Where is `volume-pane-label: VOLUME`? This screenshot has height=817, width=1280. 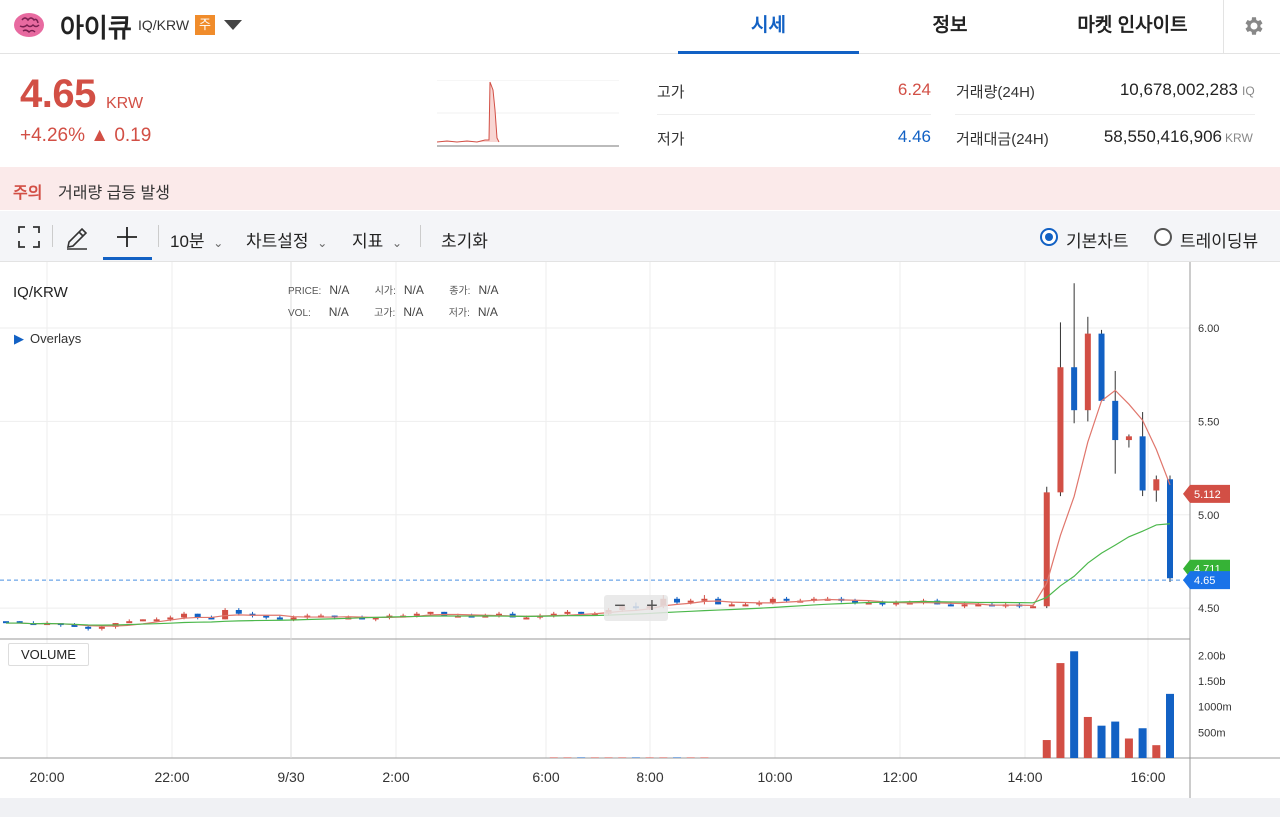 volume-pane-label: VOLUME is located at coordinates (48, 654).